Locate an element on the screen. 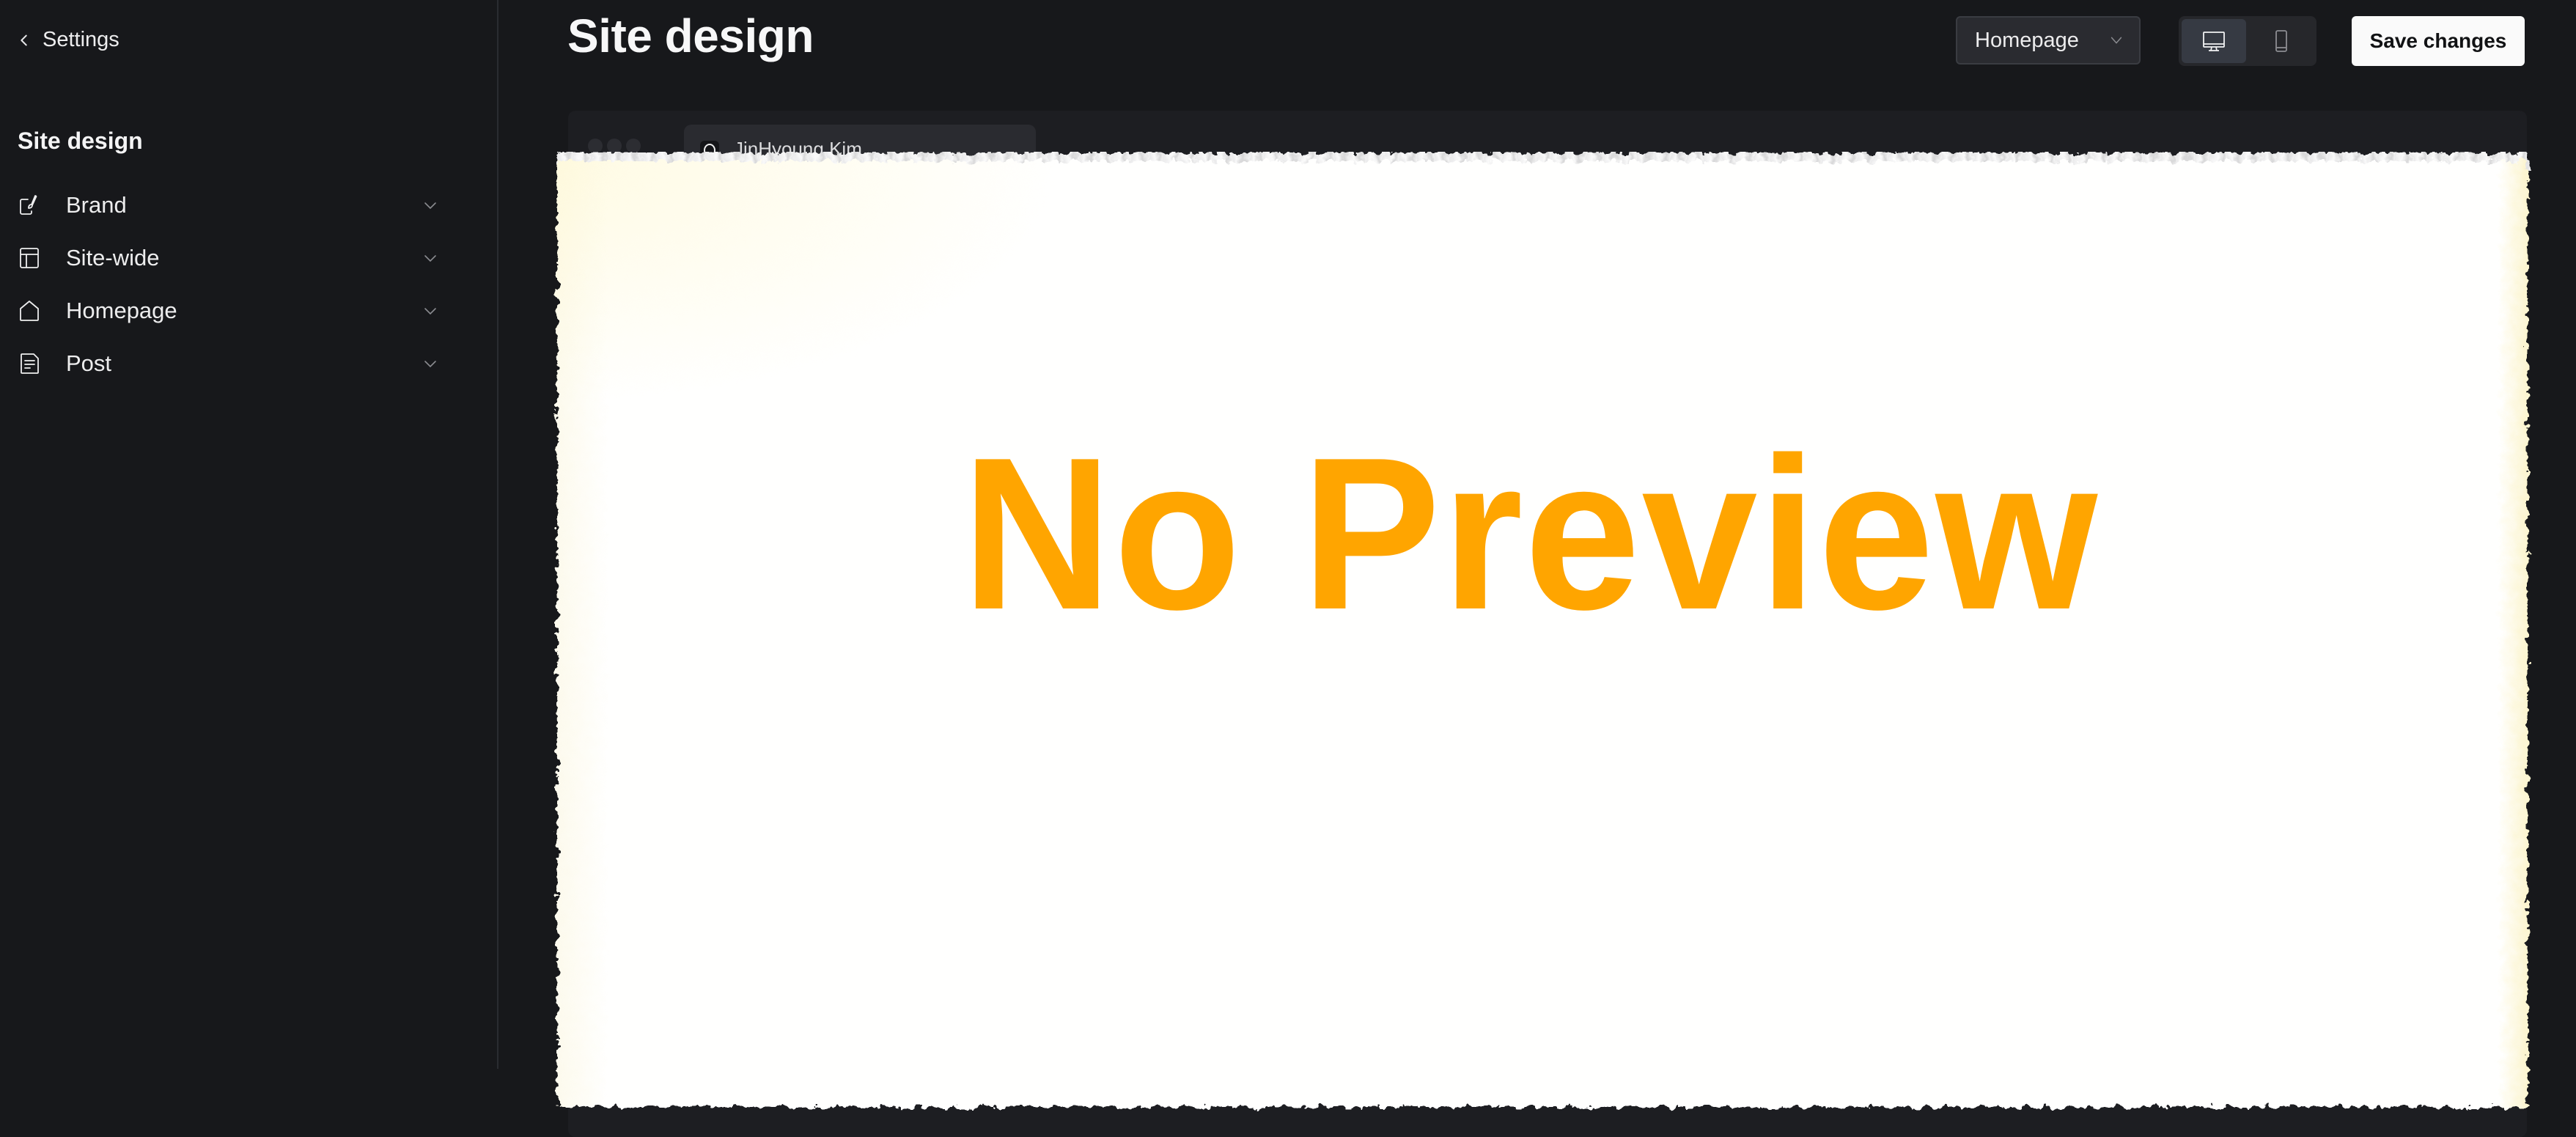 This screenshot has height=1137, width=2576. save-changes-button: Save changes is located at coordinates (2438, 41).